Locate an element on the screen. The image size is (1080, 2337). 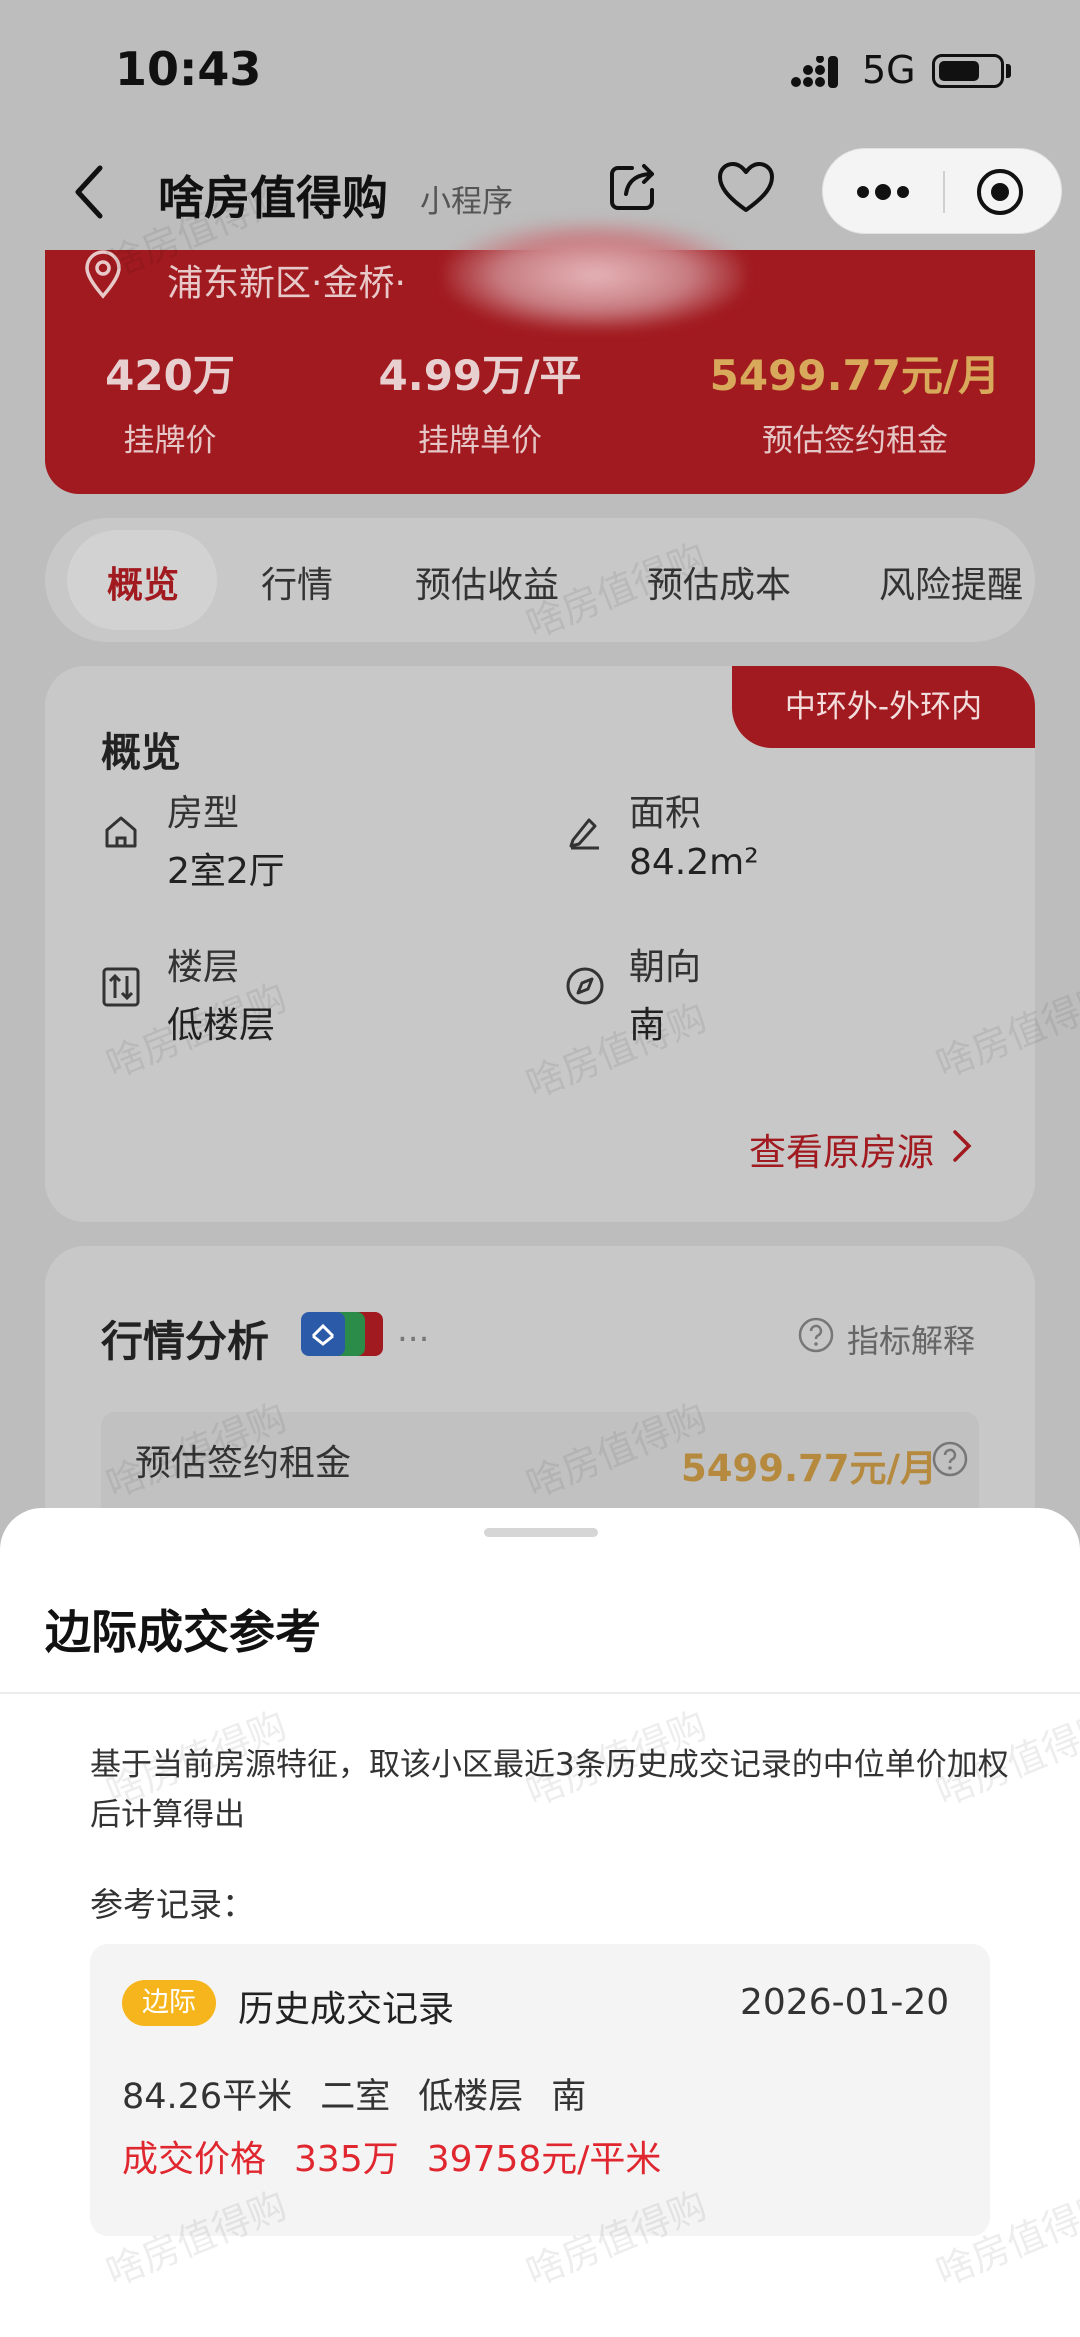
area-label: 面积 is located at coordinates (665, 813).